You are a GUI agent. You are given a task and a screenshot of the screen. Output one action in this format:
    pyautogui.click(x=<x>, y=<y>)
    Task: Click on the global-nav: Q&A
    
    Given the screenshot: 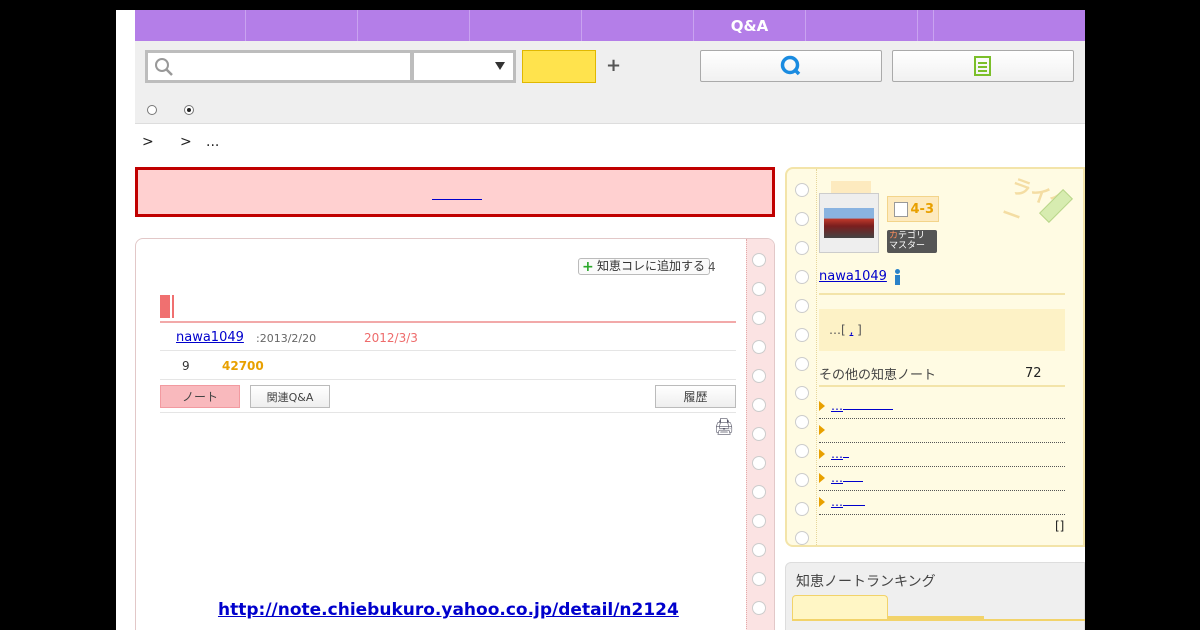 What is the action you would take?
    pyautogui.click(x=610, y=25)
    